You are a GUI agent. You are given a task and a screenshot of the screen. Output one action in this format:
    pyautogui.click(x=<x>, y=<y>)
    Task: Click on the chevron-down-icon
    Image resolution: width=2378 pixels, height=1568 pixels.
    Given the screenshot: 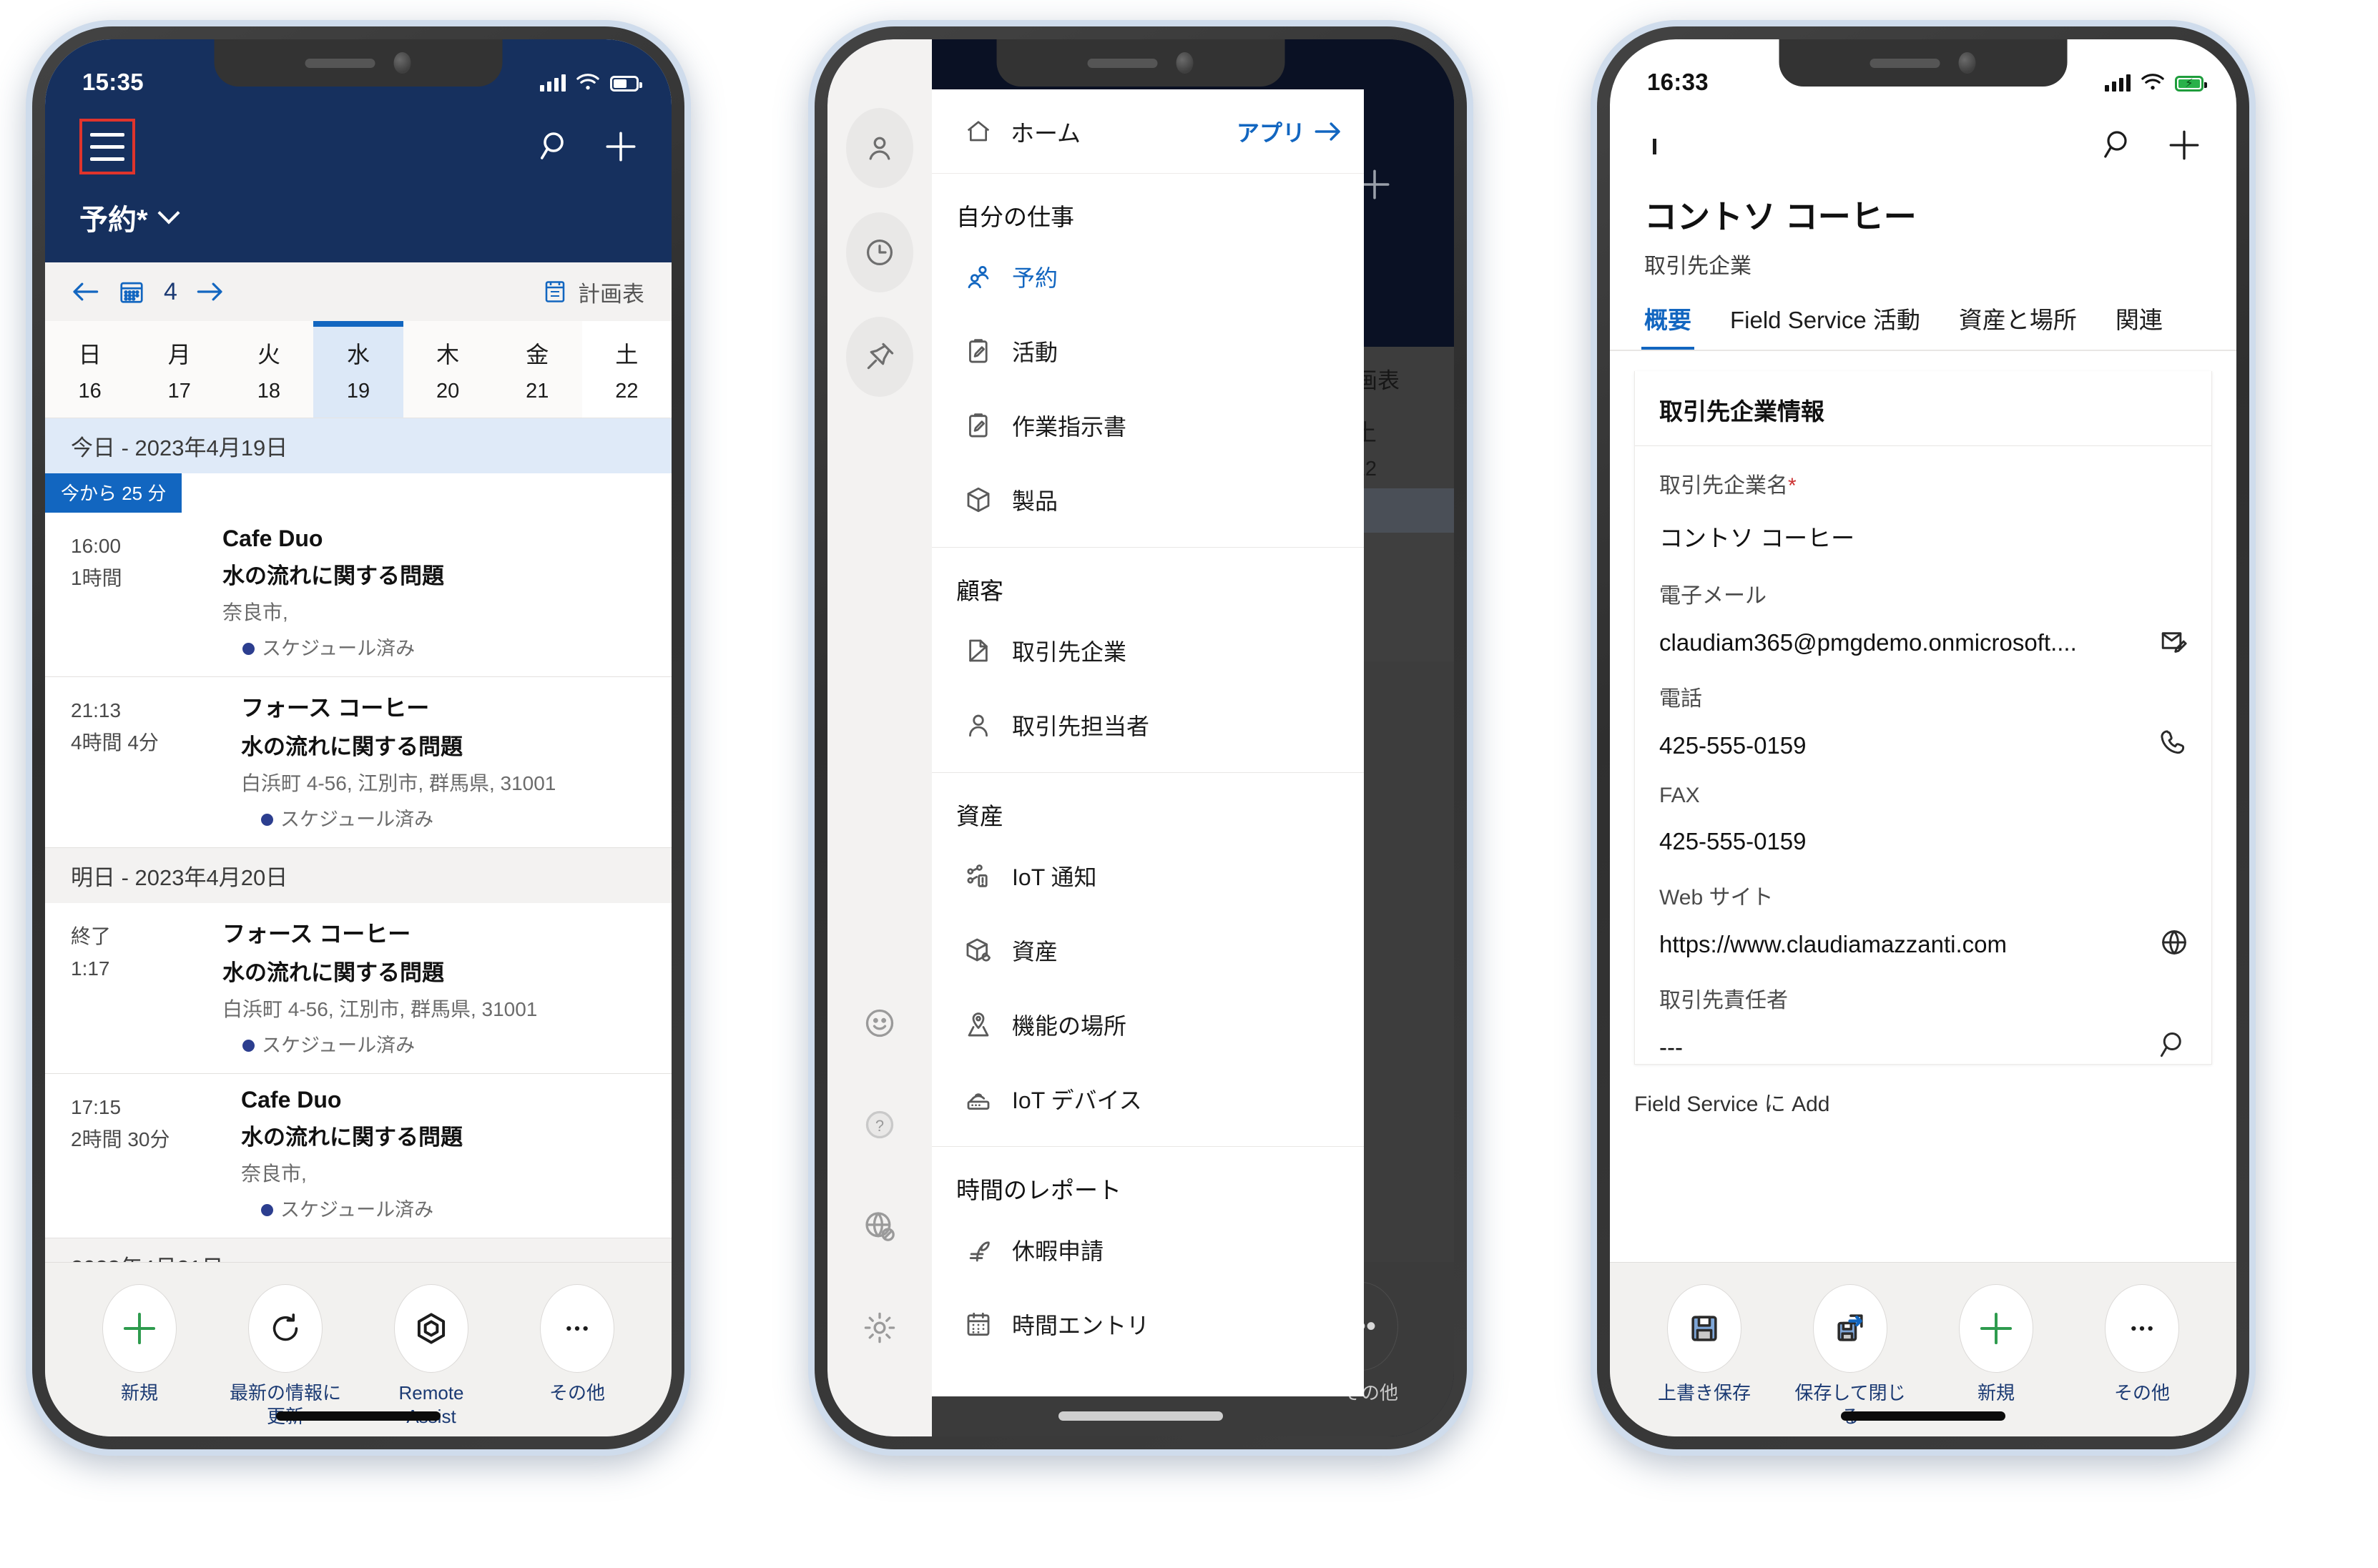 What is the action you would take?
    pyautogui.click(x=168, y=213)
    